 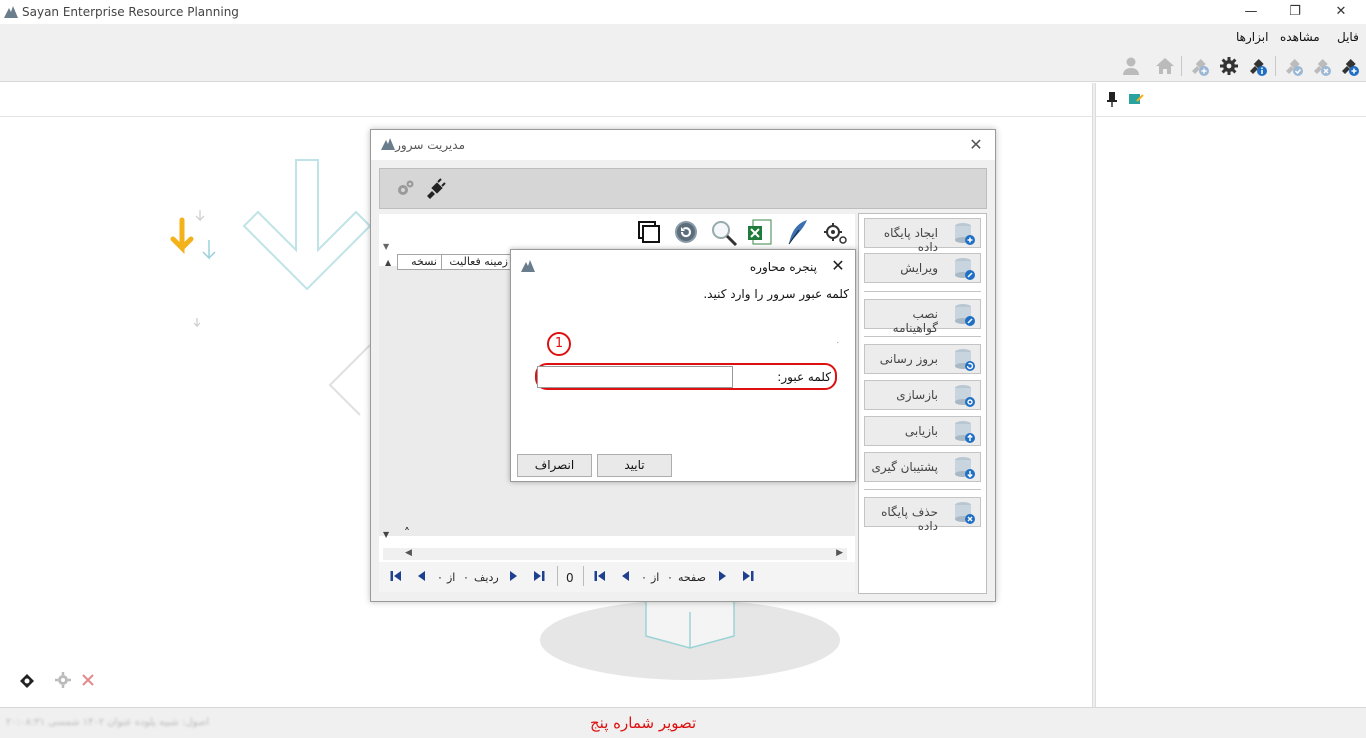 I want to click on restore-button: ❐, so click(x=1295, y=12).